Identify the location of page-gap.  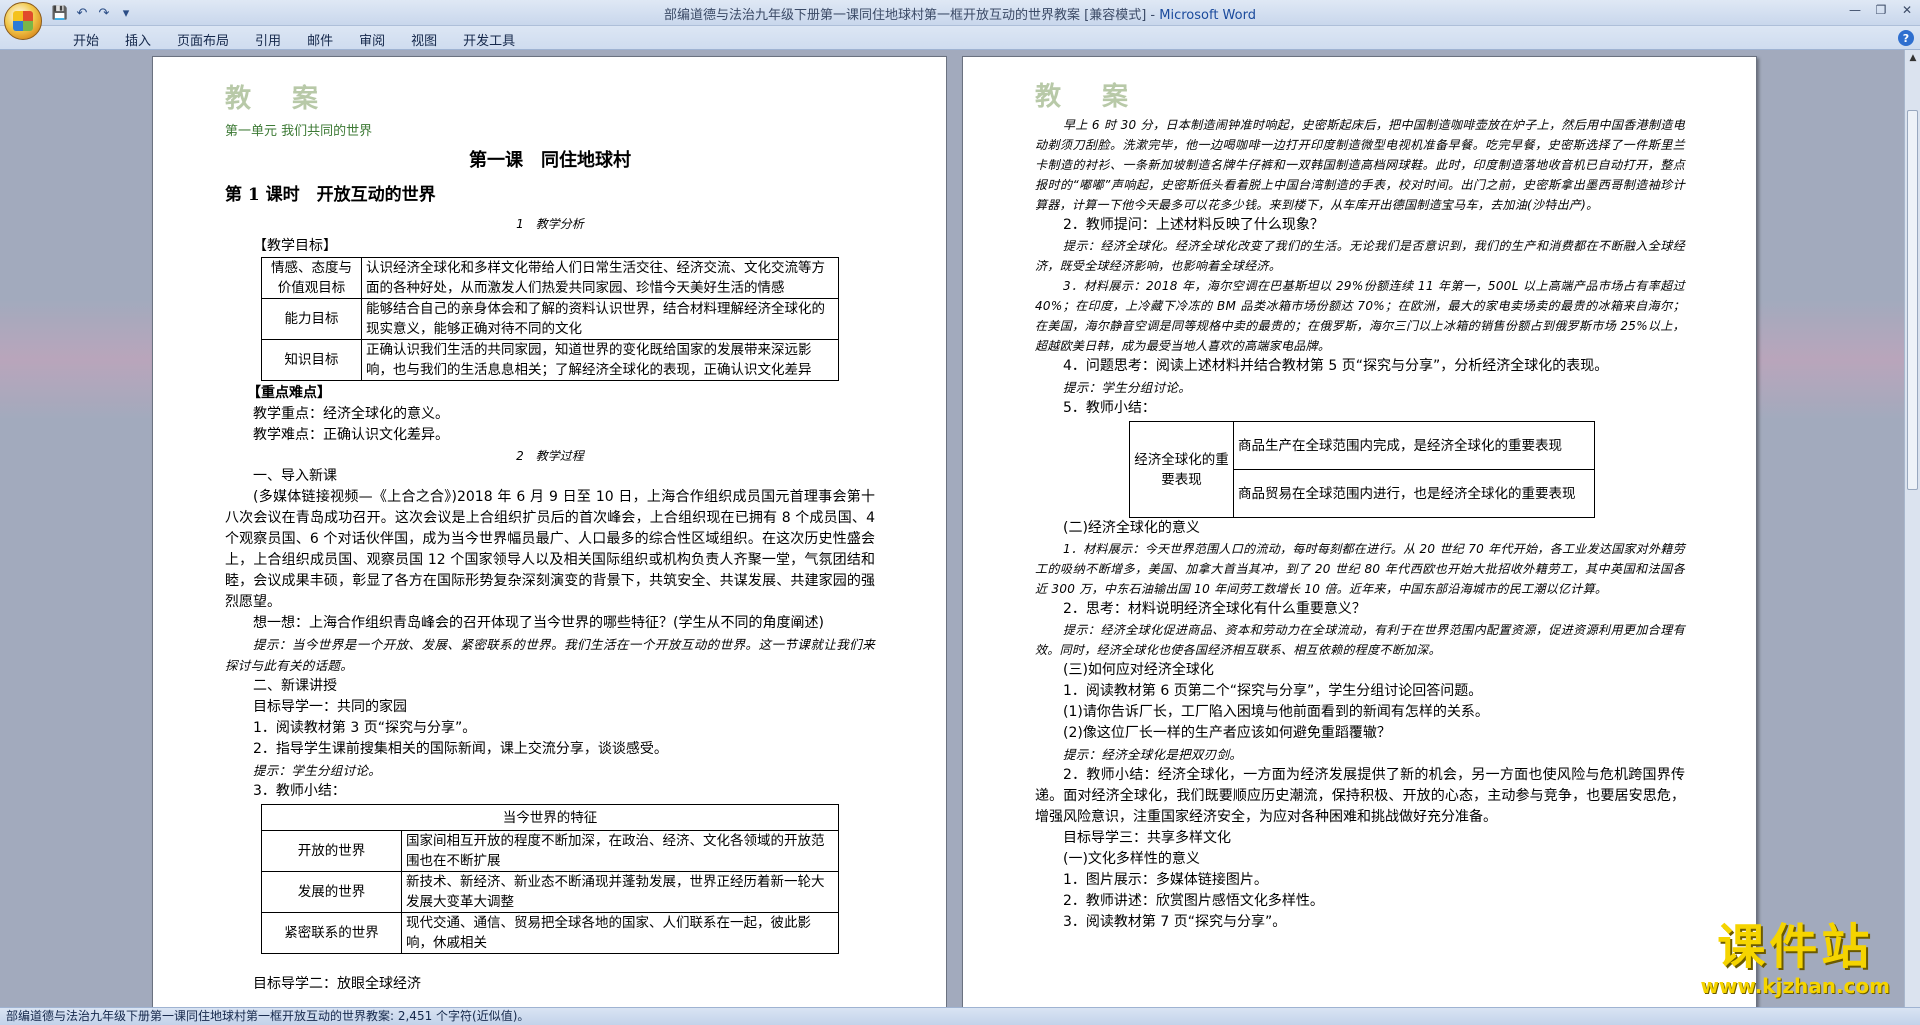
(954, 528).